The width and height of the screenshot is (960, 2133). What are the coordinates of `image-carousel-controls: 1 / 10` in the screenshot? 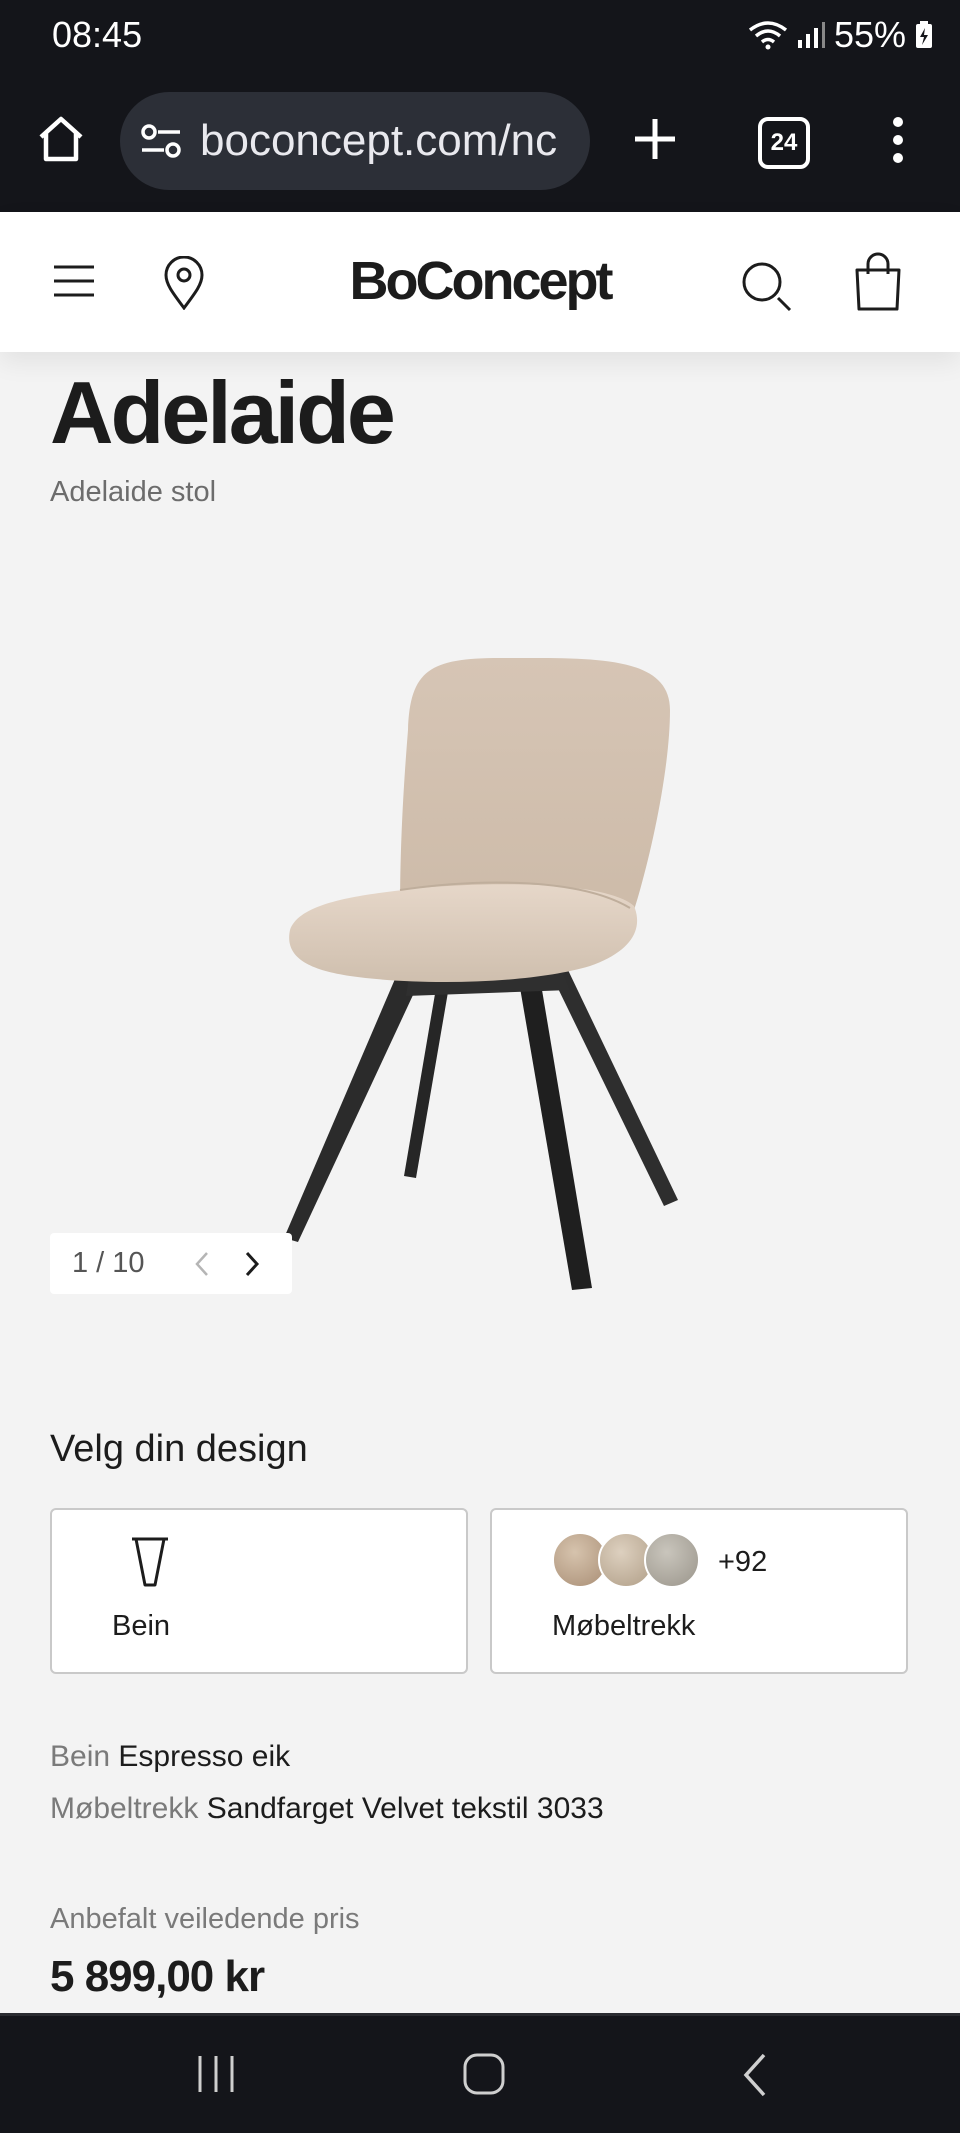 It's located at (171, 1263).